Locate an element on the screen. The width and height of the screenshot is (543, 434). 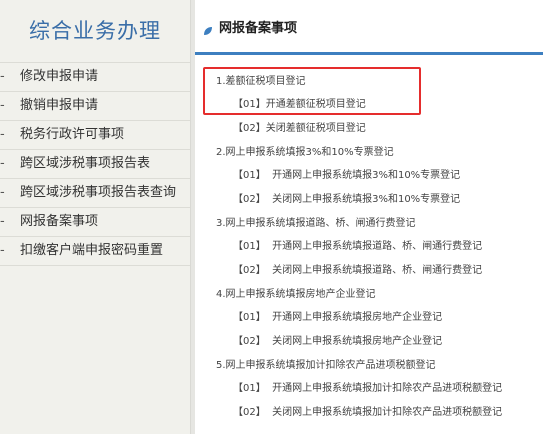
link-open-special-invoice: 【01】 开通网上申报系统填报3%和10%专票登记 is located at coordinates (346, 173).